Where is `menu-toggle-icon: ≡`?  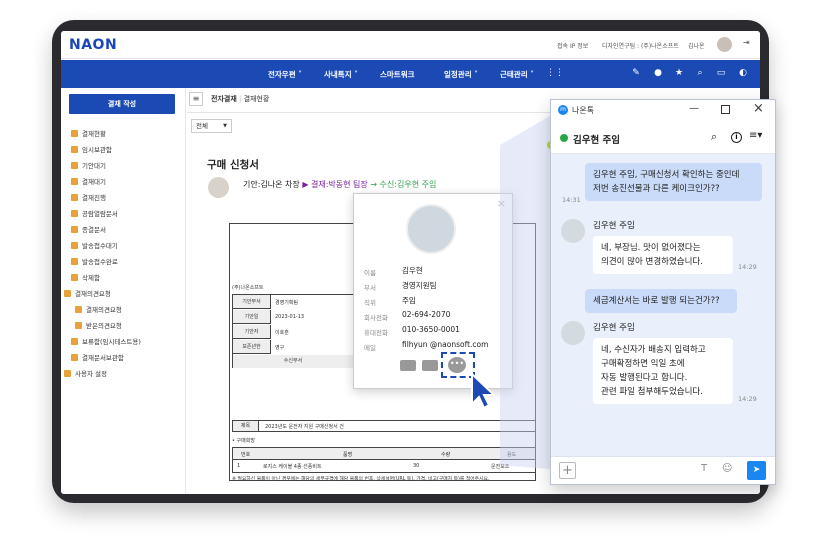
menu-toggle-icon: ≡ is located at coordinates (196, 99).